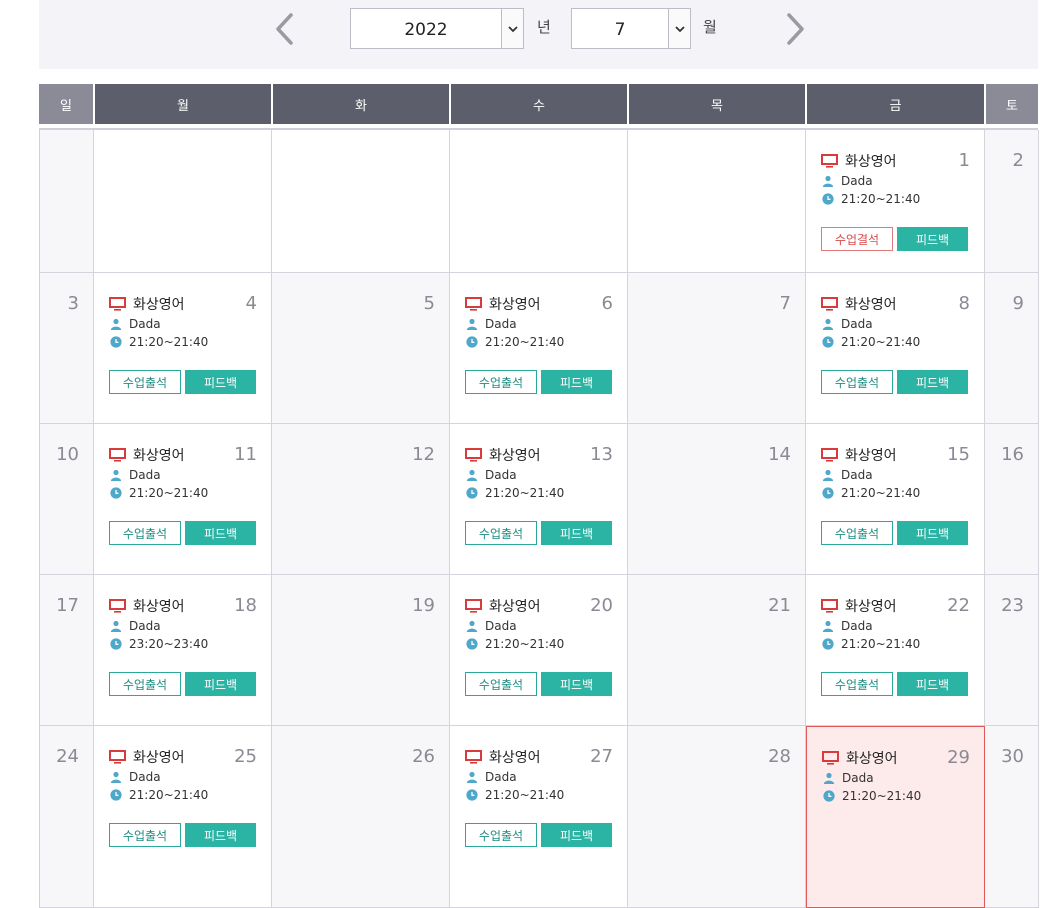 This screenshot has width=1055, height=908. Describe the element at coordinates (183, 817) in the screenshot. I see `calendar-day-lesson: 25 화상영어 Dada 21:20~21:40 수업출석 피드백` at that location.